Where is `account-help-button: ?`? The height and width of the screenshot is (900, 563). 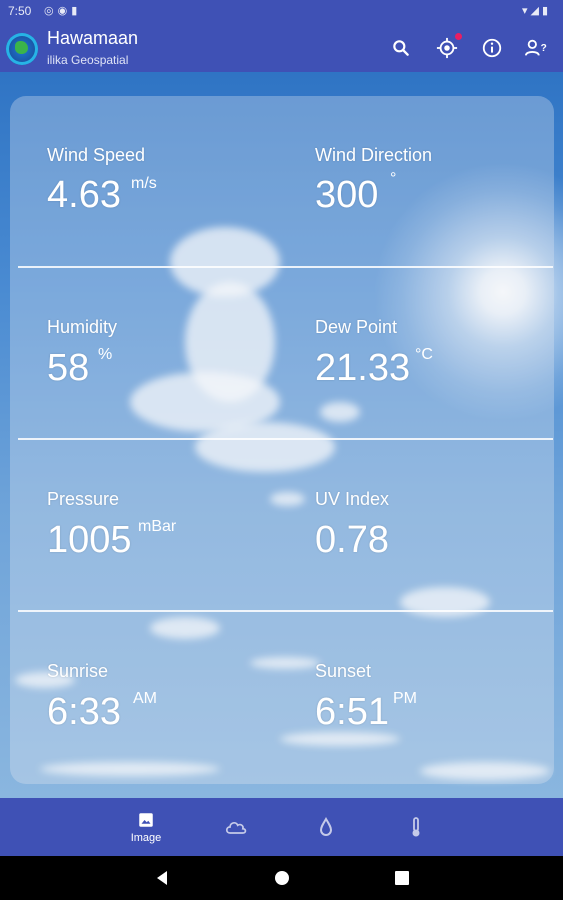 account-help-button: ? is located at coordinates (536, 48).